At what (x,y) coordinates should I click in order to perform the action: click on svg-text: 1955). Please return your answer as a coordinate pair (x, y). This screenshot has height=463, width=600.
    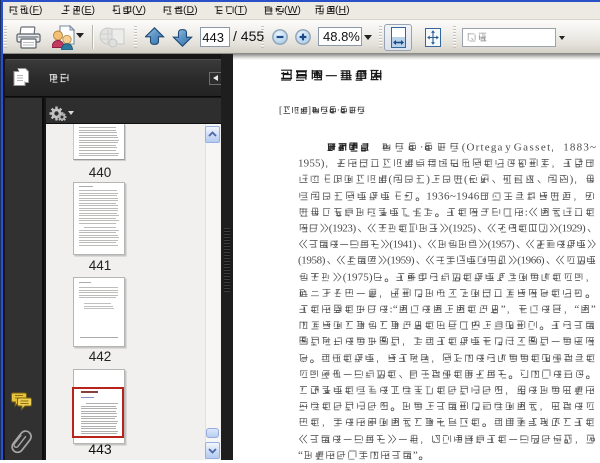
    Looking at the image, I should click on (311, 164).